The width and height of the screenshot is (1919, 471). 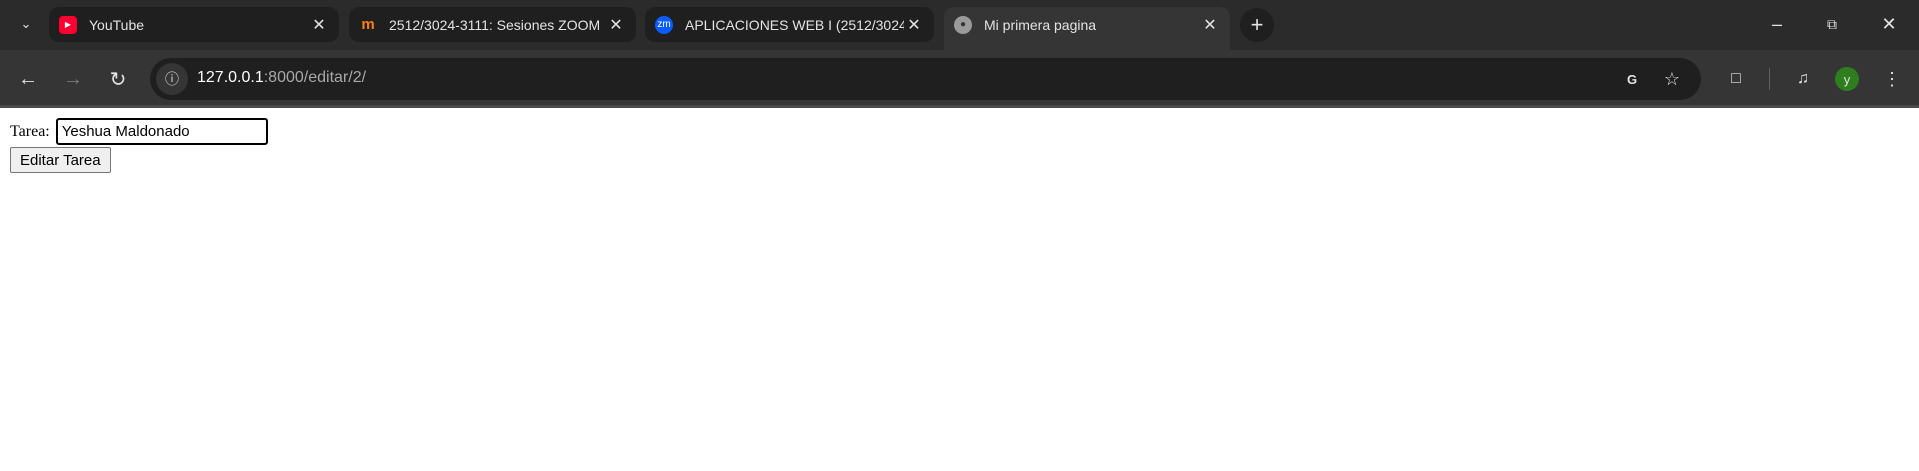 What do you see at coordinates (230, 77) in the screenshot?
I see `url-host: 127.0.0.1` at bounding box center [230, 77].